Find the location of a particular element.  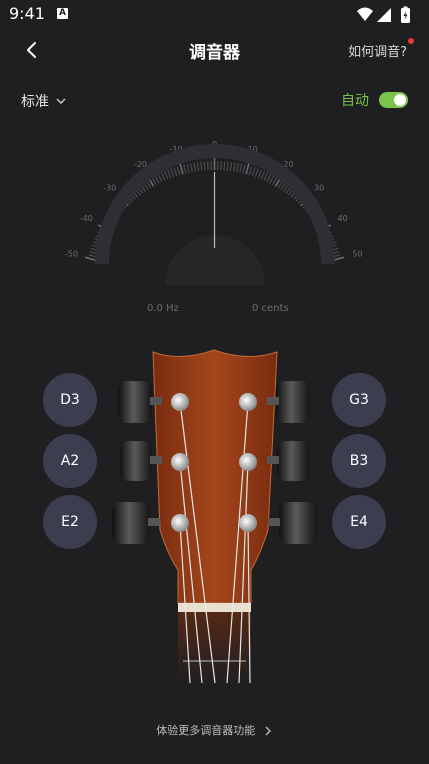

auto-label: 自动 is located at coordinates (355, 101).